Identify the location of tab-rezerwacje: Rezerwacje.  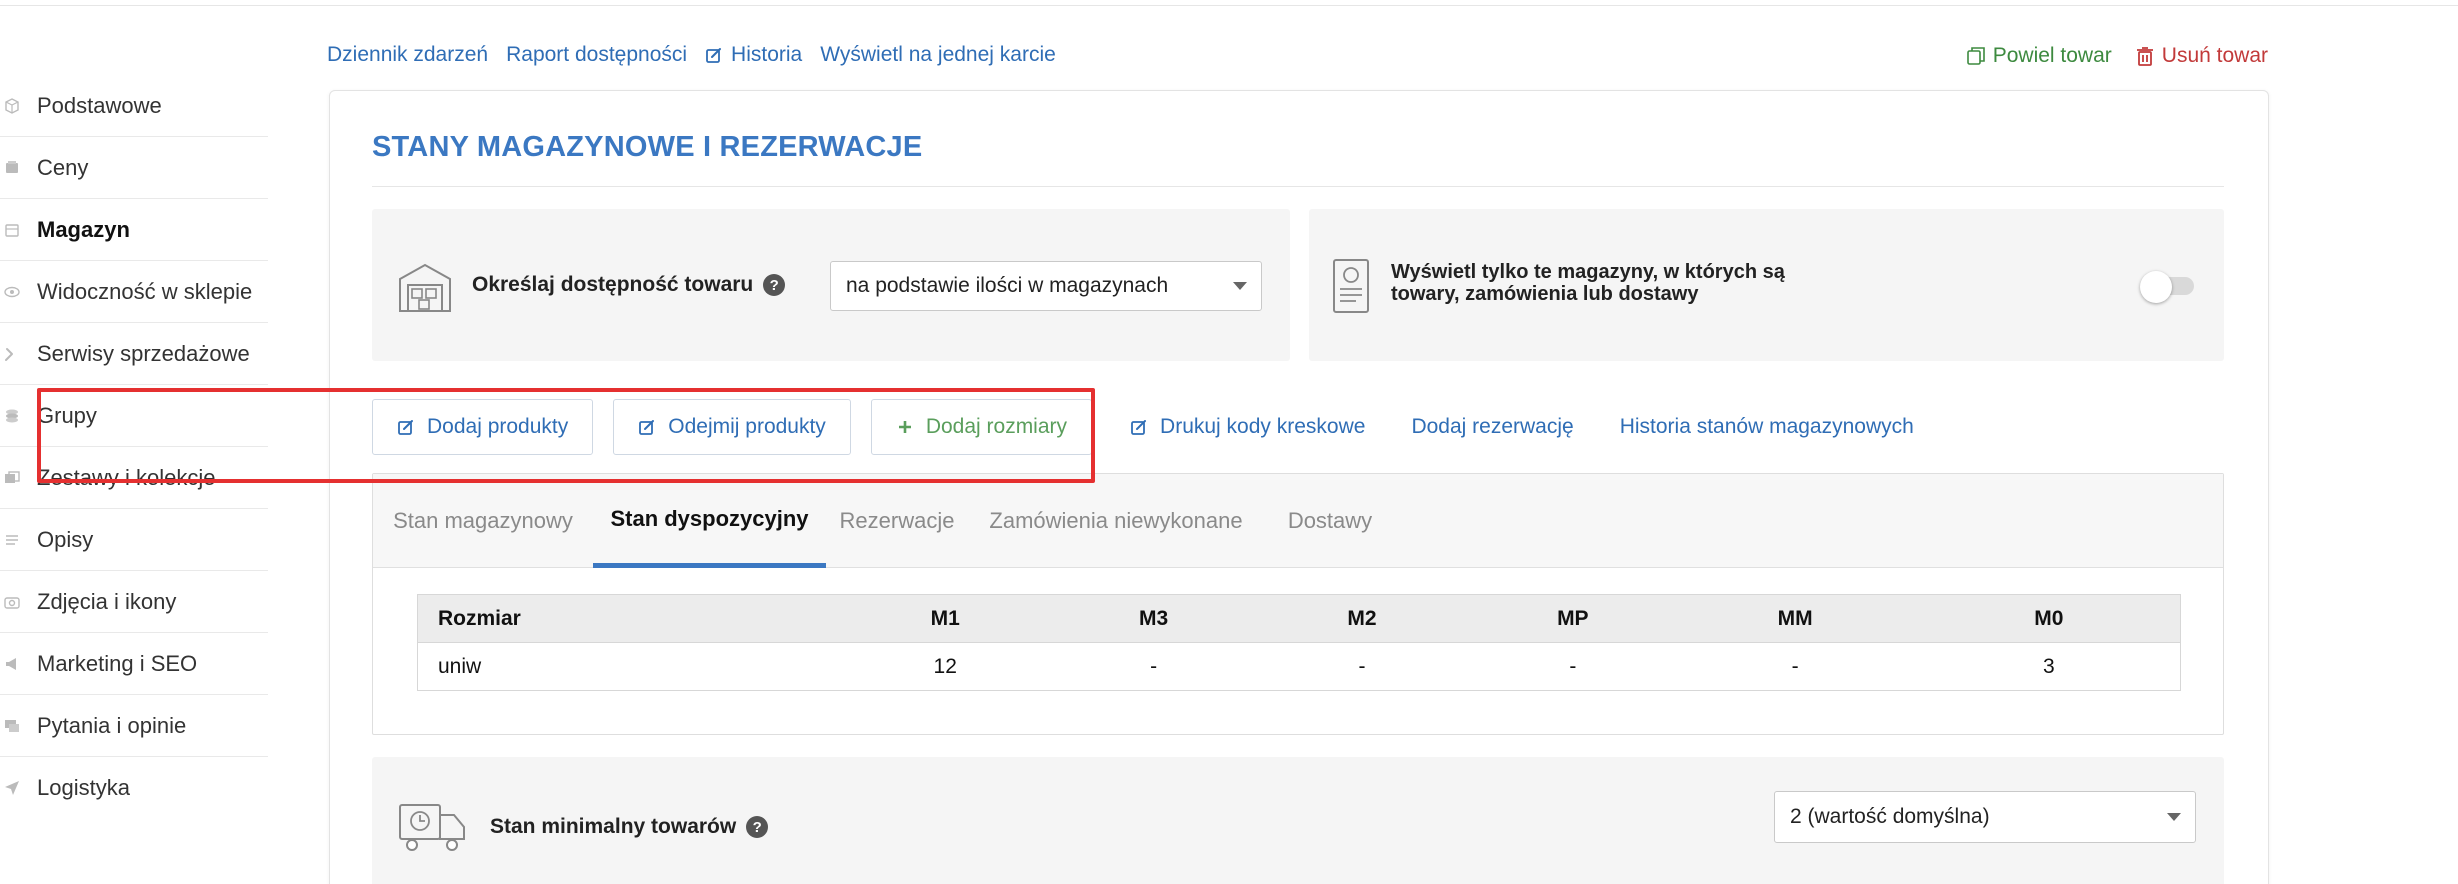
(897, 521).